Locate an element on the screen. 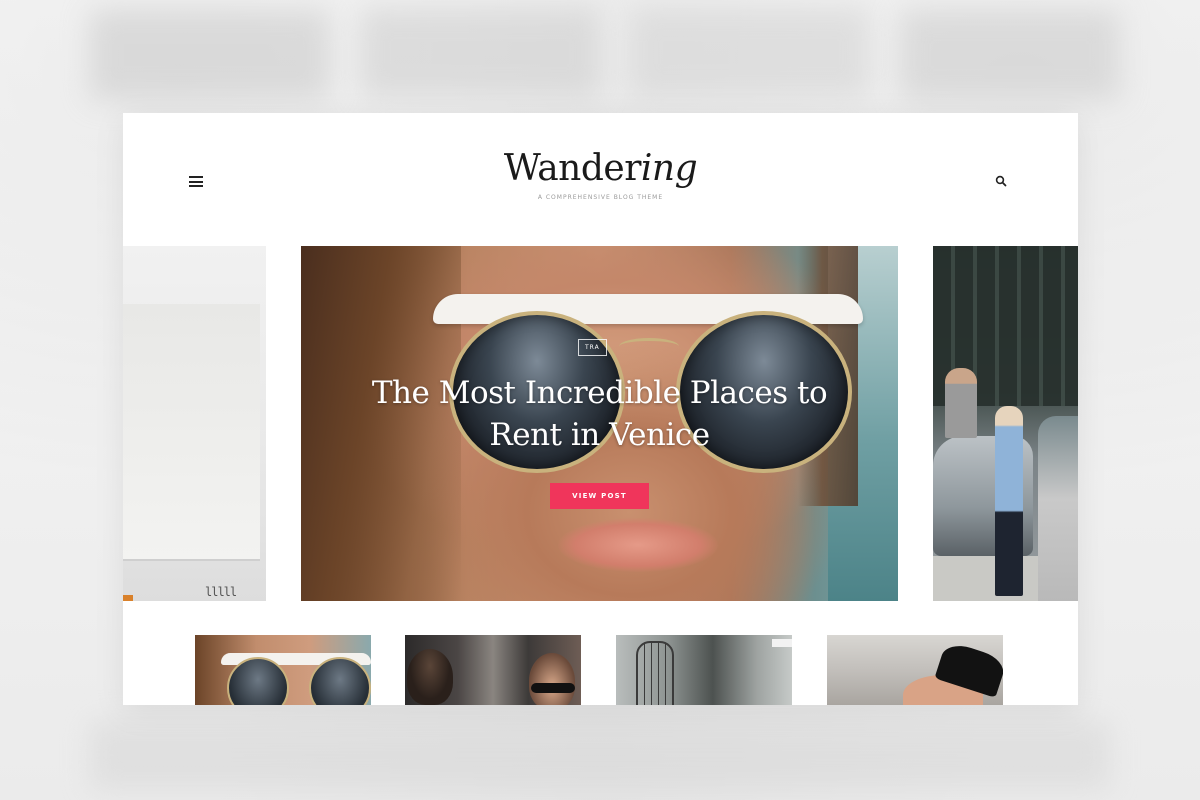 This screenshot has width=1200, height=800. thumbnail-birdcage is located at coordinates (655, 673).